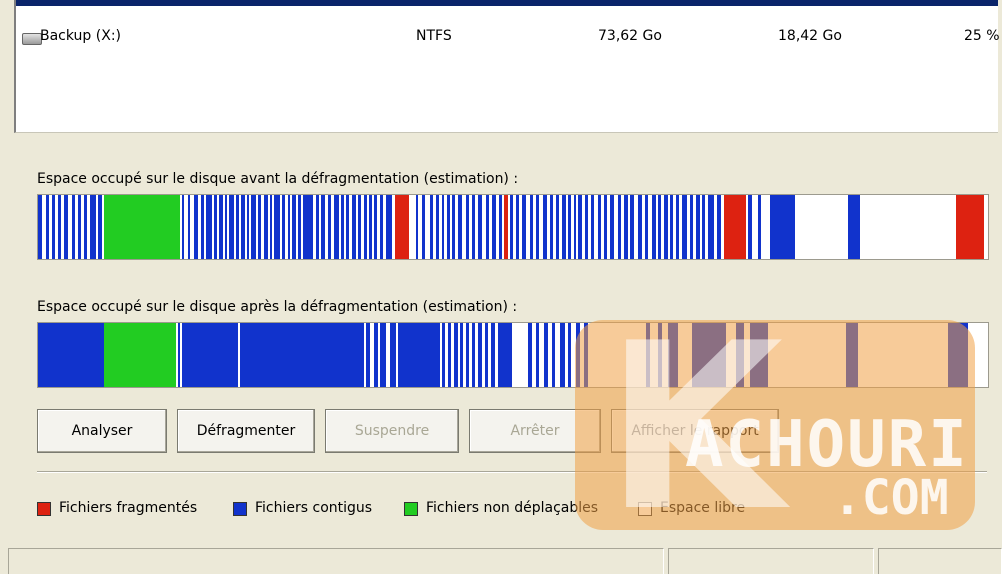  Describe the element at coordinates (411, 509) in the screenshot. I see `unmovable-swatch-icon` at that location.